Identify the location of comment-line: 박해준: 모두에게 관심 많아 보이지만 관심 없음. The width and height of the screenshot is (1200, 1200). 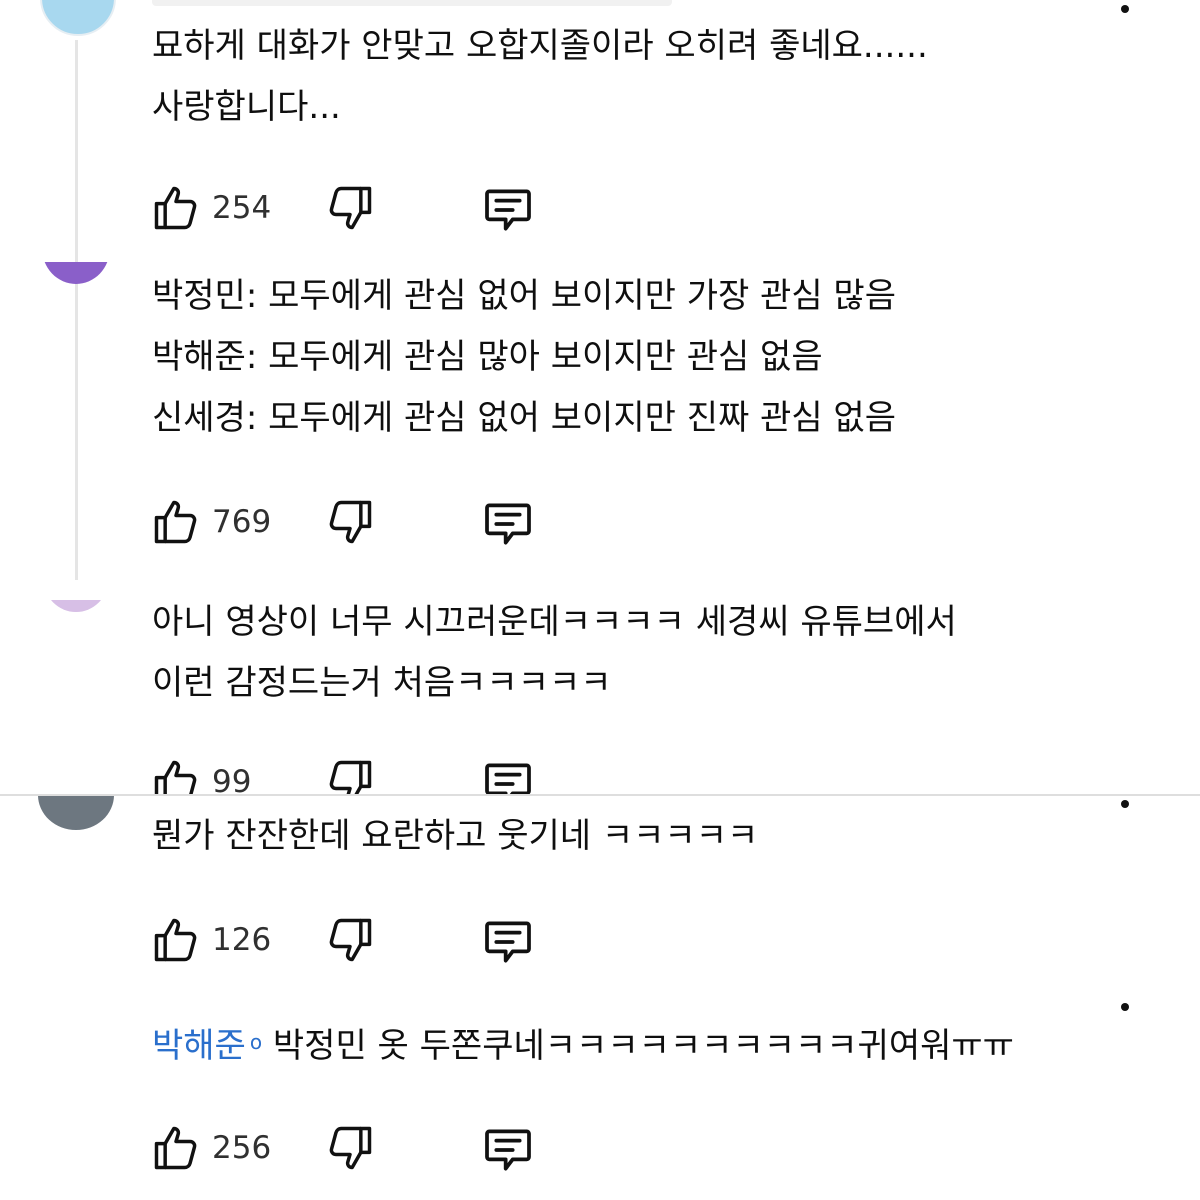
(487, 357).